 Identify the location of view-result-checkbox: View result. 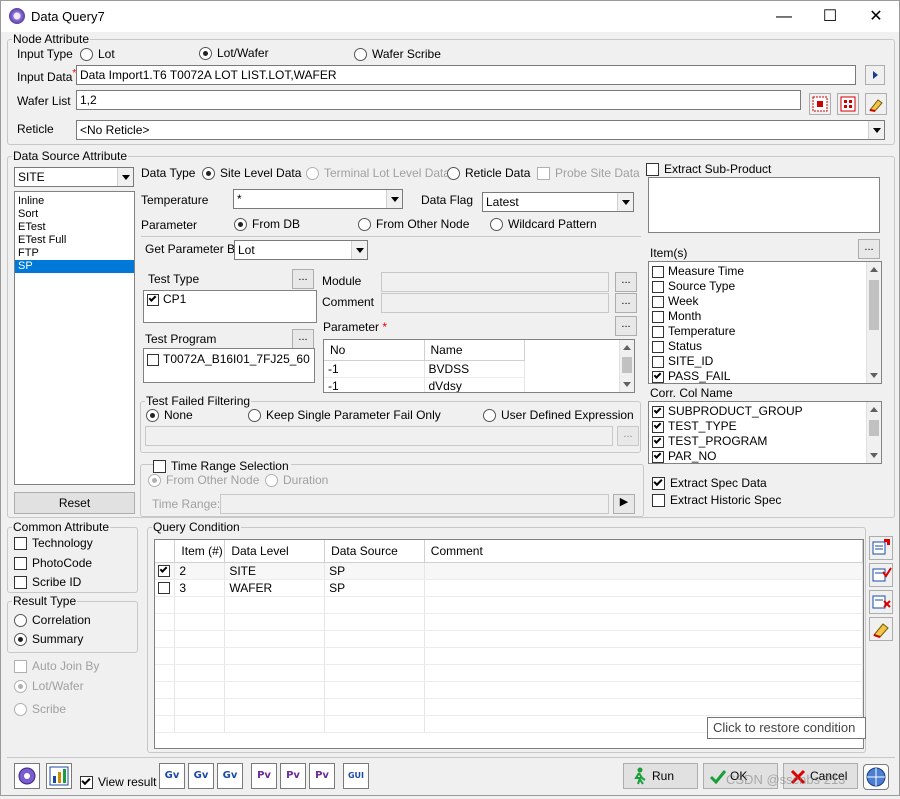
(118, 782).